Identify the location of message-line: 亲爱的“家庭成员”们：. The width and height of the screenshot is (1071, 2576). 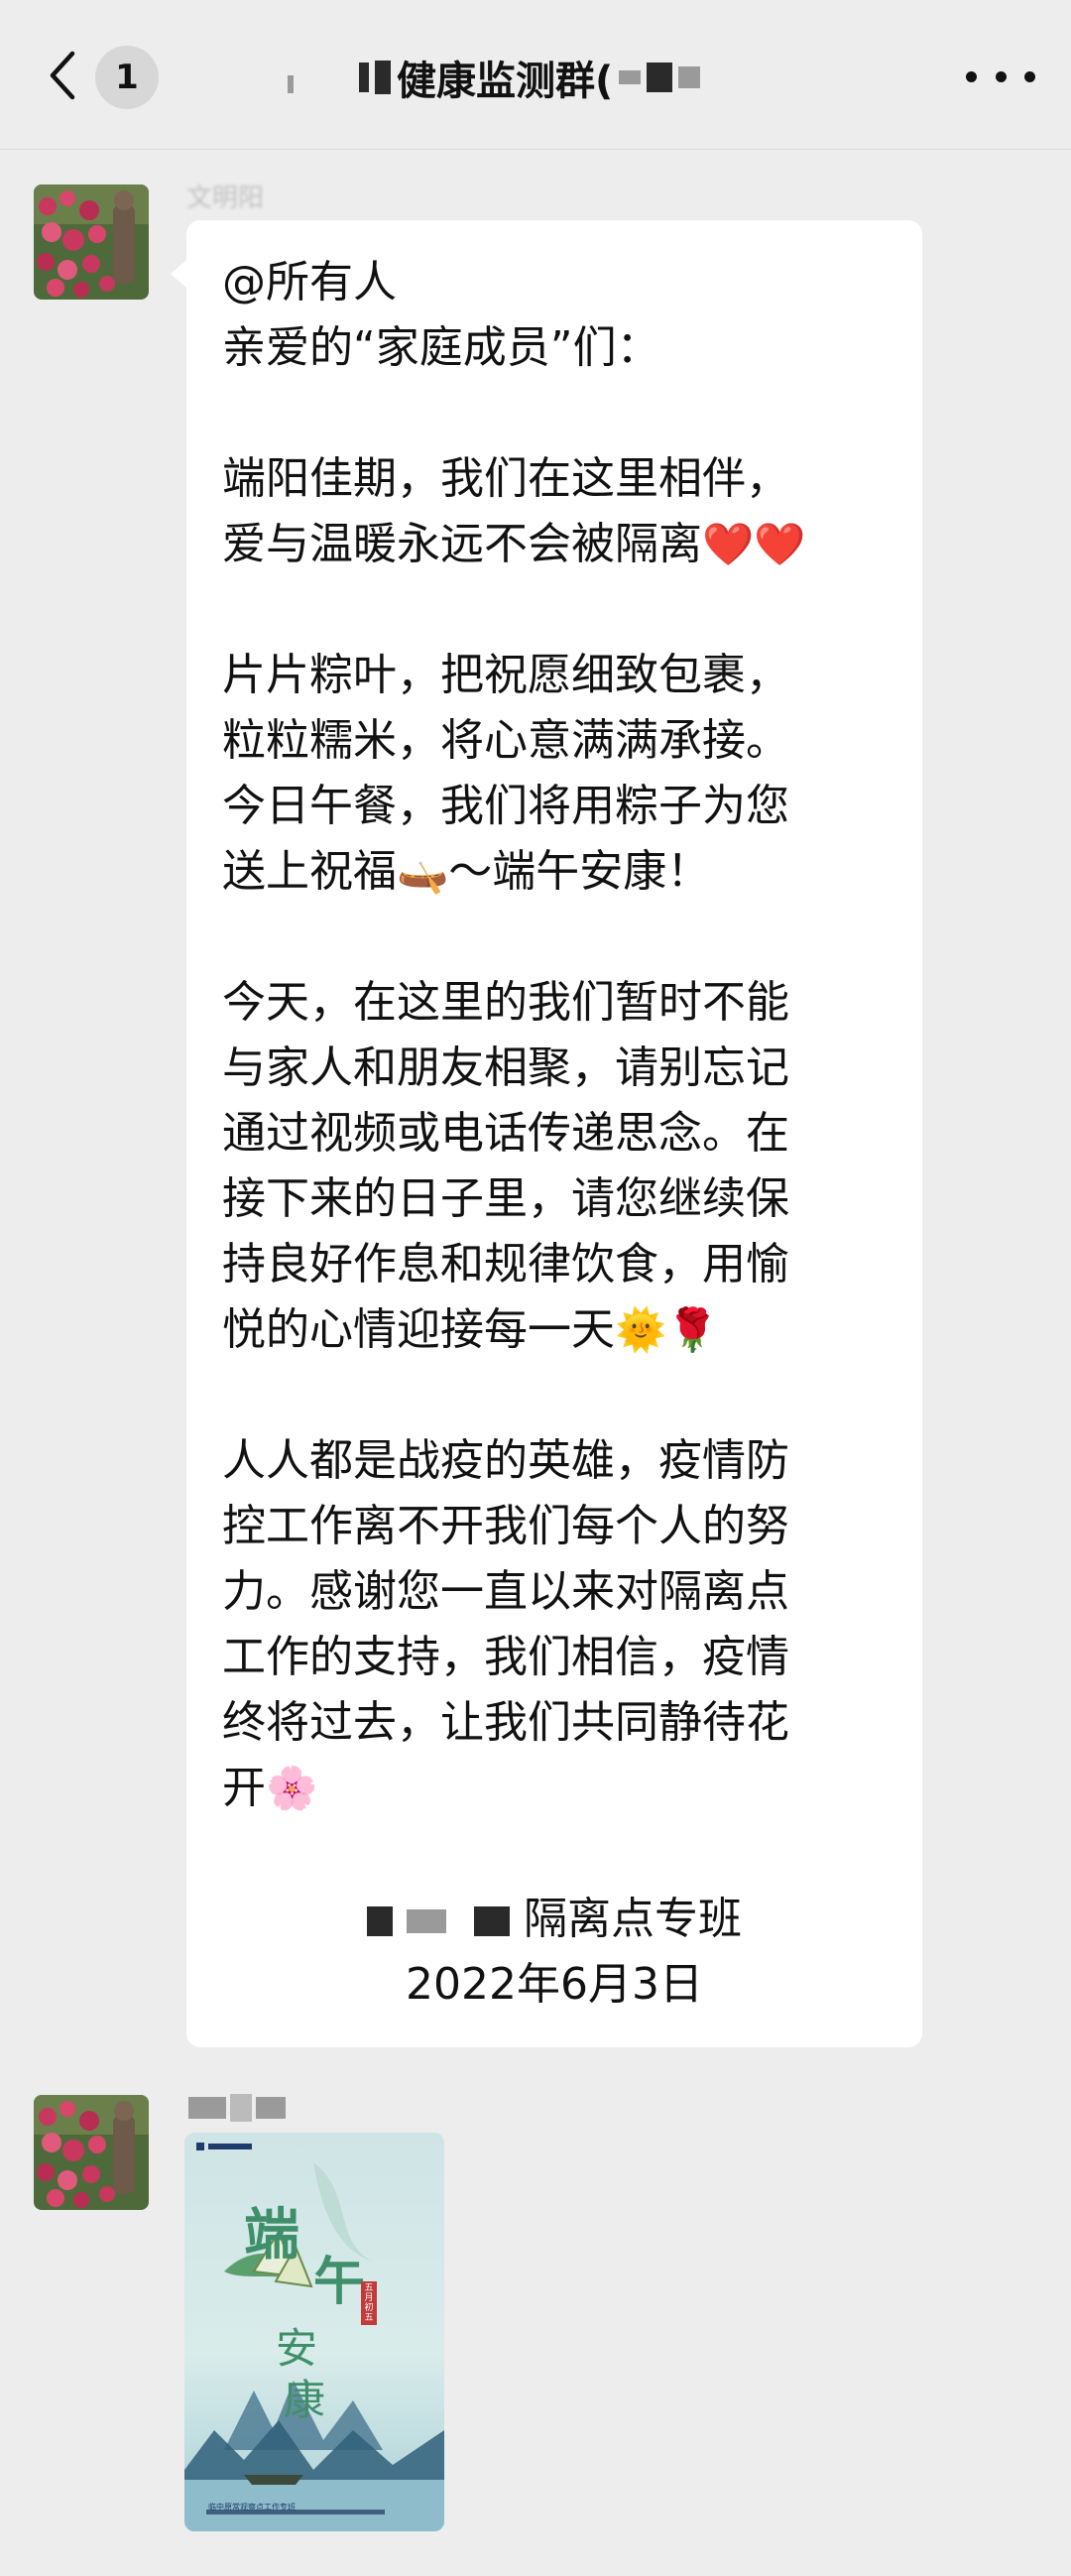
(441, 347).